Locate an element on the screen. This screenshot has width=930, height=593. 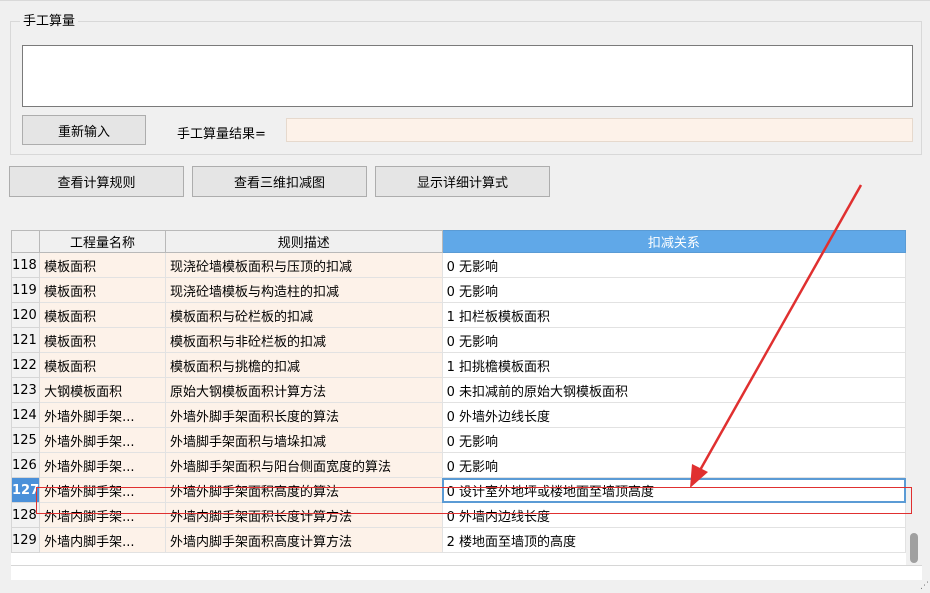
grid-bottom-area is located at coordinates (466, 572).